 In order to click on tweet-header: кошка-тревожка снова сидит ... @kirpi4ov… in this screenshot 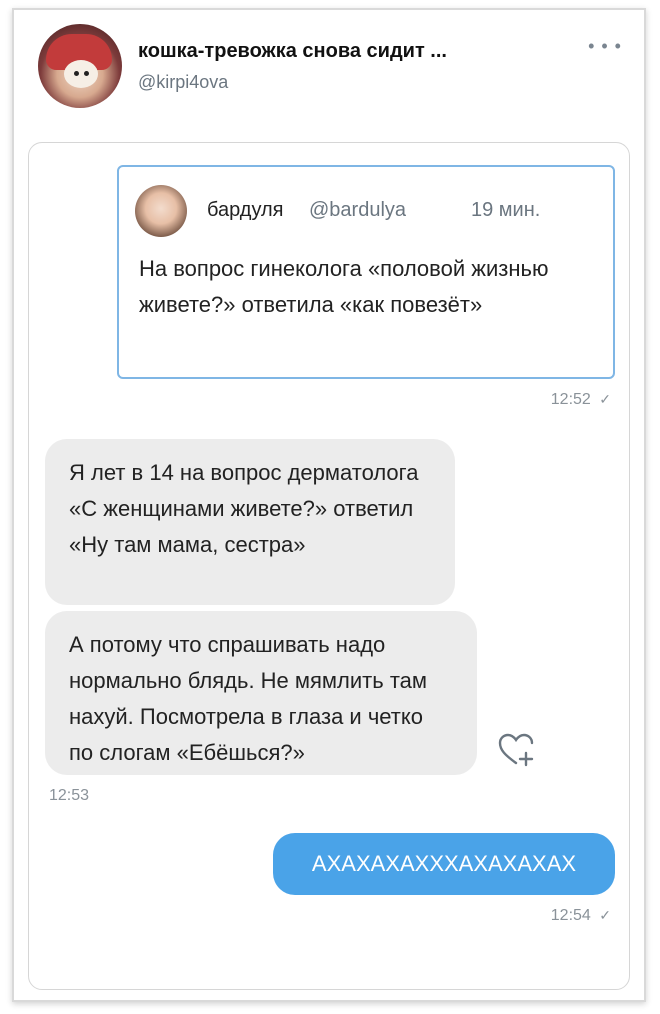, I will do `click(329, 70)`.